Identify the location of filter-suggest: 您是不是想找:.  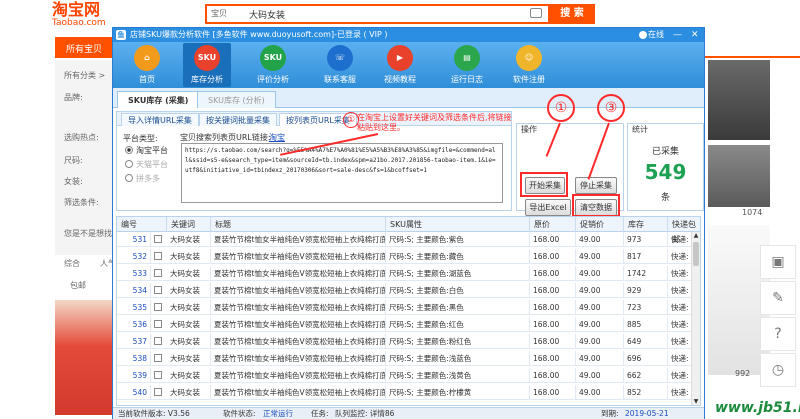
(89, 233).